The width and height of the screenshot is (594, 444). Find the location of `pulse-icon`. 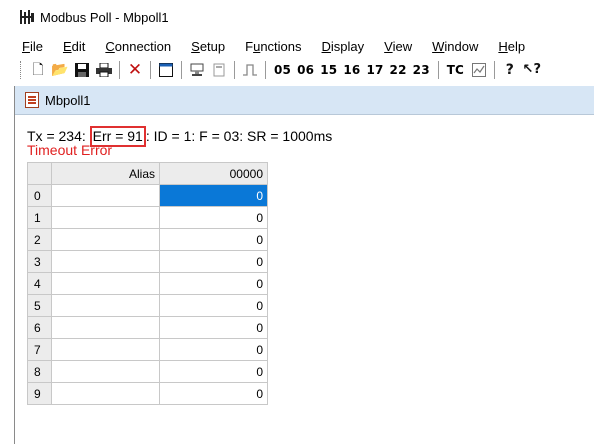

pulse-icon is located at coordinates (250, 70).